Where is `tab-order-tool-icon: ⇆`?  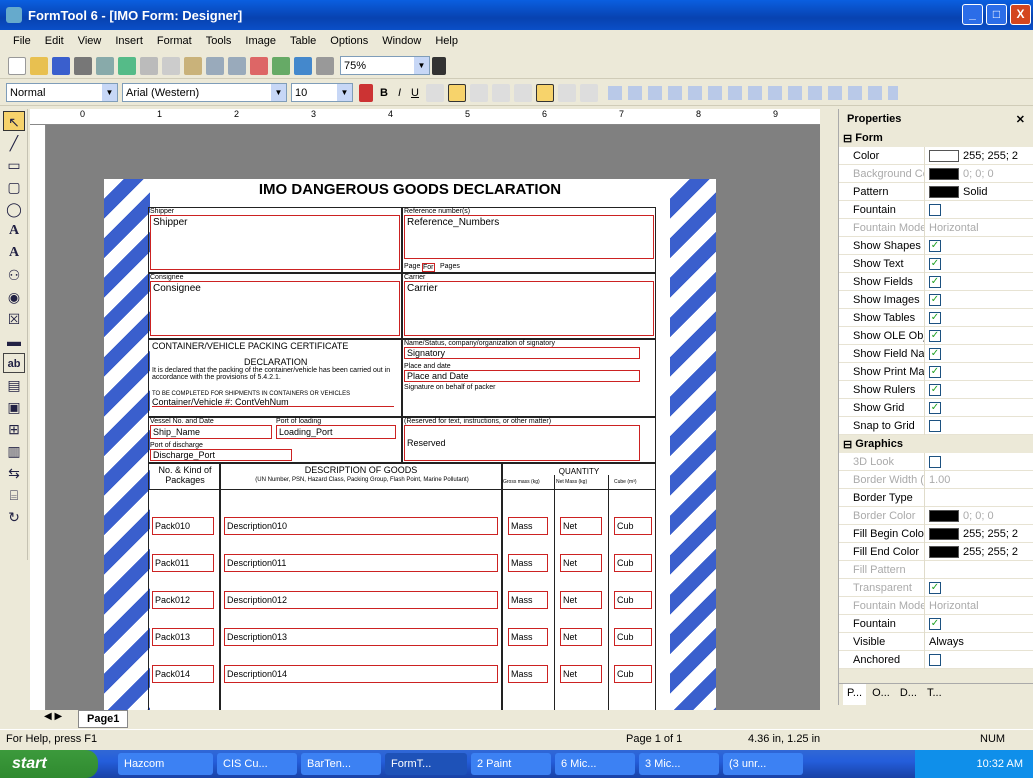 tab-order-tool-icon: ⇆ is located at coordinates (14, 473).